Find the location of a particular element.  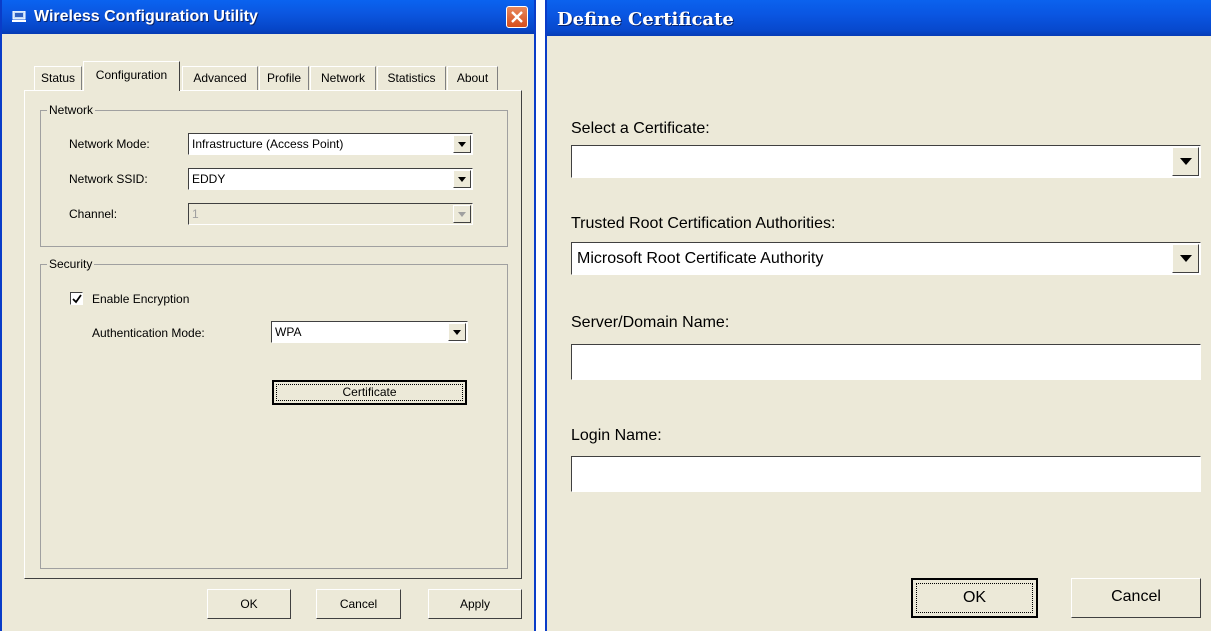

network-mode-label: Network Mode: is located at coordinates (109, 144).